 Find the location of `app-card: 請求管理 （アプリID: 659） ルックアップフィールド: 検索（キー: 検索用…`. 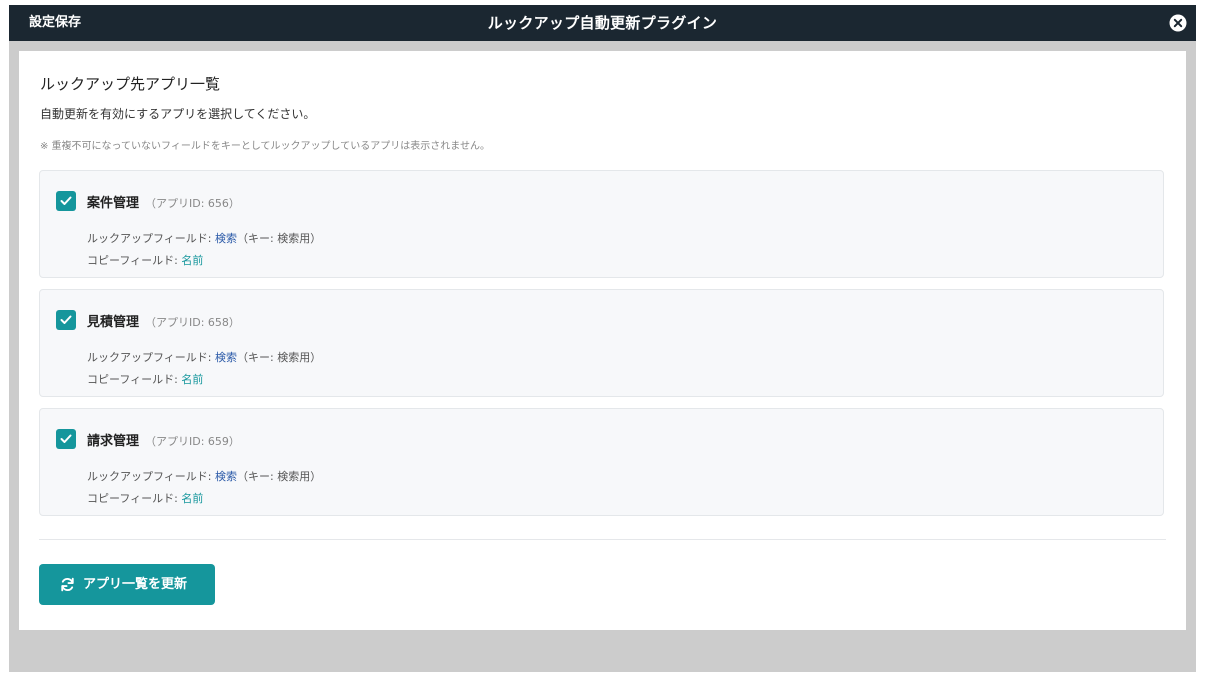

app-card: 請求管理 （アプリID: 659） ルックアップフィールド: 検索（キー: 検索用… is located at coordinates (601, 462).